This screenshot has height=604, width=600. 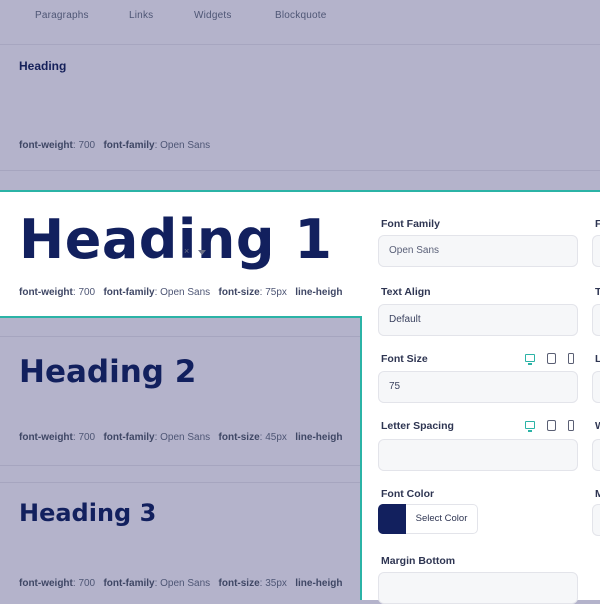 What do you see at coordinates (408, 494) in the screenshot?
I see `font-color-label: Font Color` at bounding box center [408, 494].